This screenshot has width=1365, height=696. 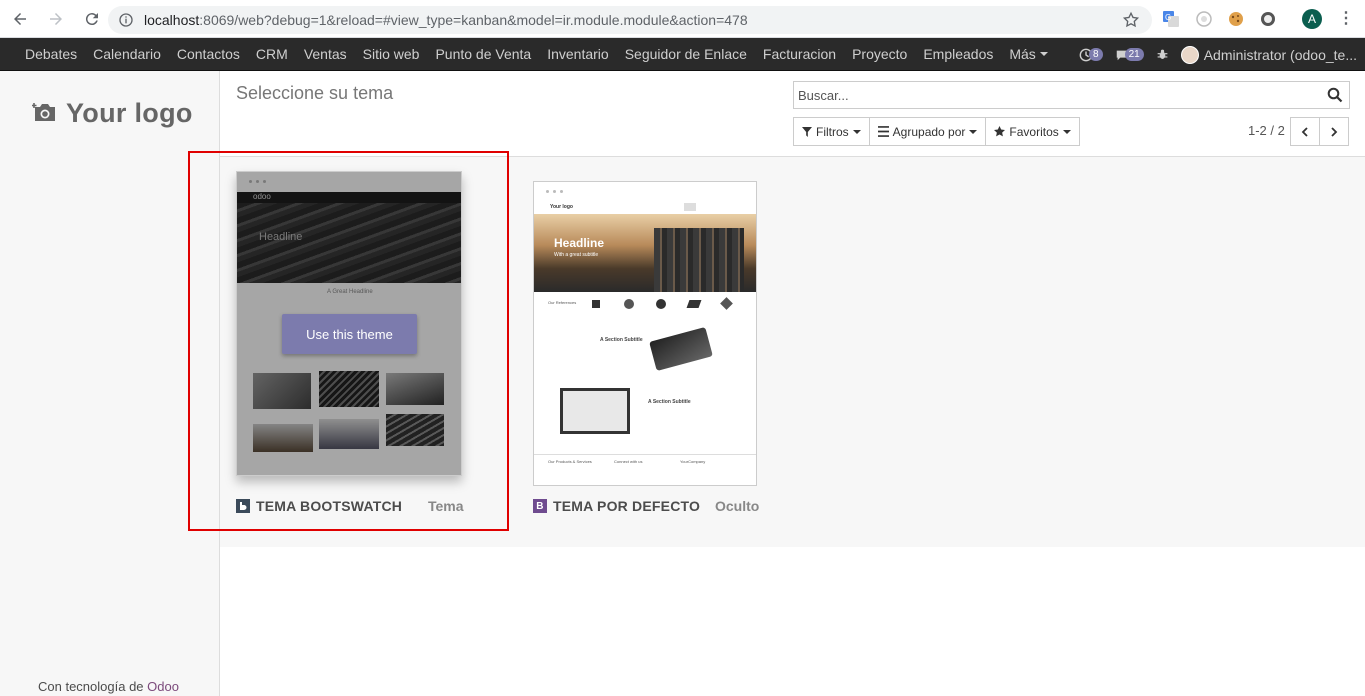 What do you see at coordinates (126, 20) in the screenshot?
I see `info-icon` at bounding box center [126, 20].